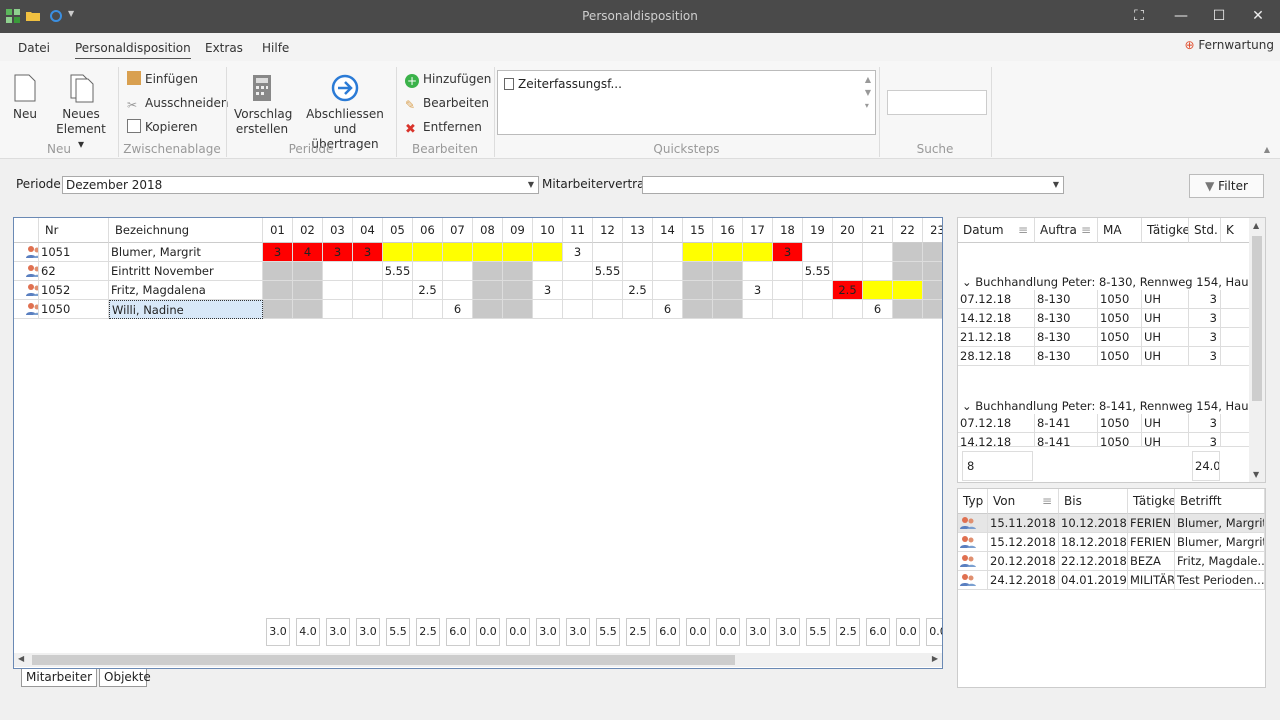 This screenshot has width=1280, height=720. What do you see at coordinates (548, 230) in the screenshot?
I see `grid-header-day: 10` at bounding box center [548, 230].